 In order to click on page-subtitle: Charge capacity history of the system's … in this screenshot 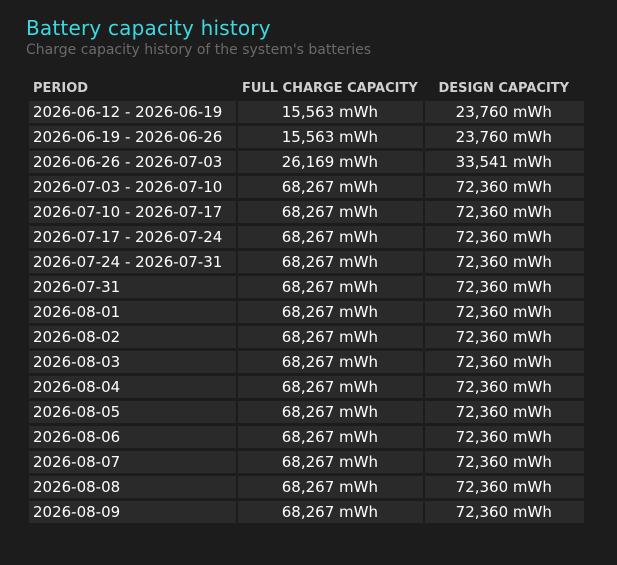, I will do `click(199, 50)`.